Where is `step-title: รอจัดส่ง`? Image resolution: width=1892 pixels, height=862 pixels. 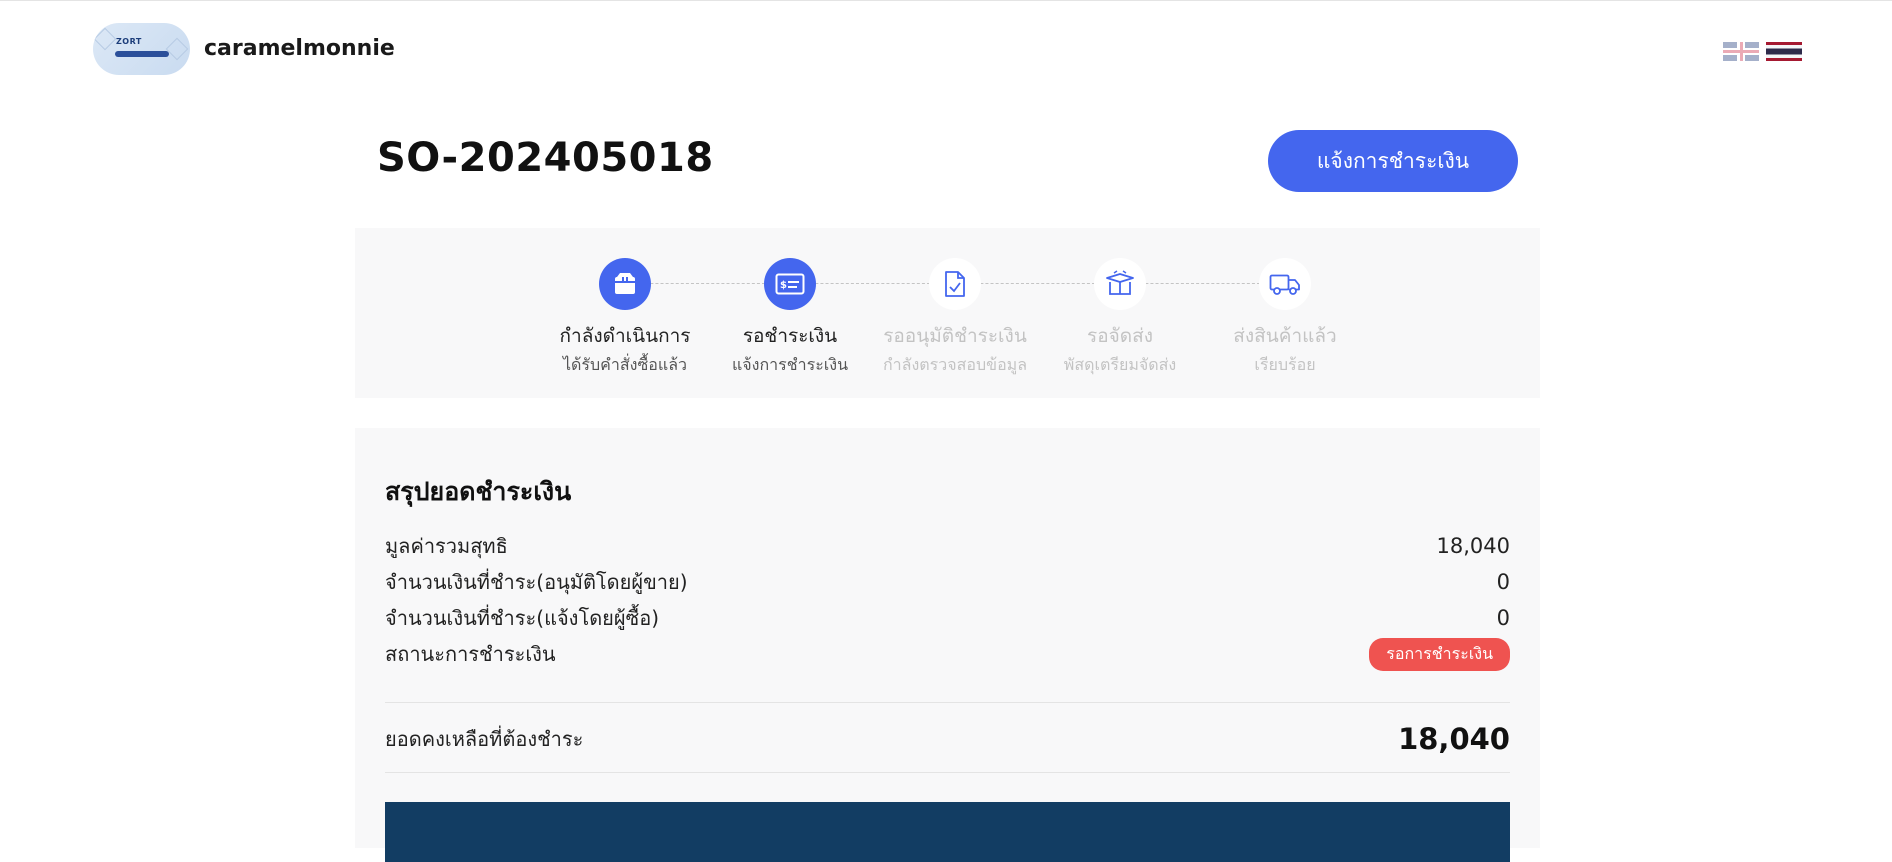 step-title: รอจัดส่ง is located at coordinates (1120, 336).